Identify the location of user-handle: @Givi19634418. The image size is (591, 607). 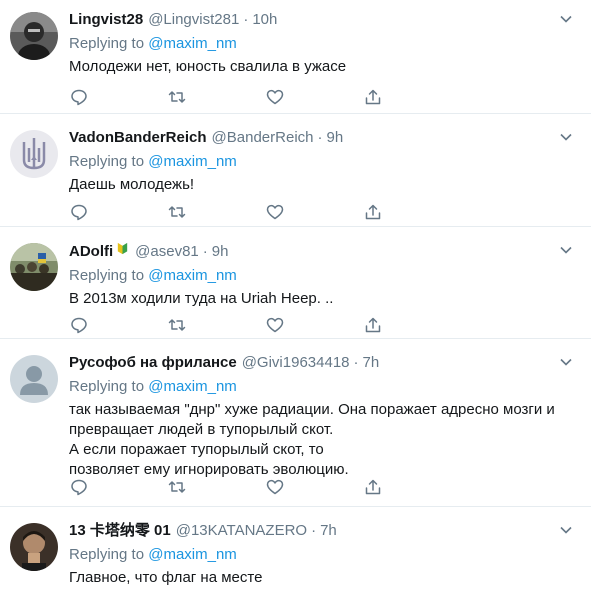
(296, 363).